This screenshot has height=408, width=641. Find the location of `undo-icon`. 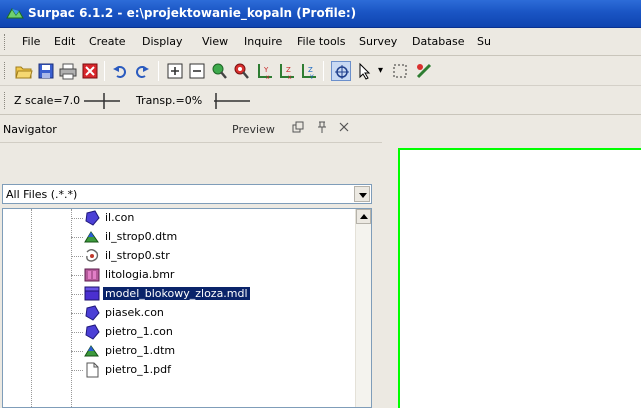

undo-icon is located at coordinates (120, 71).